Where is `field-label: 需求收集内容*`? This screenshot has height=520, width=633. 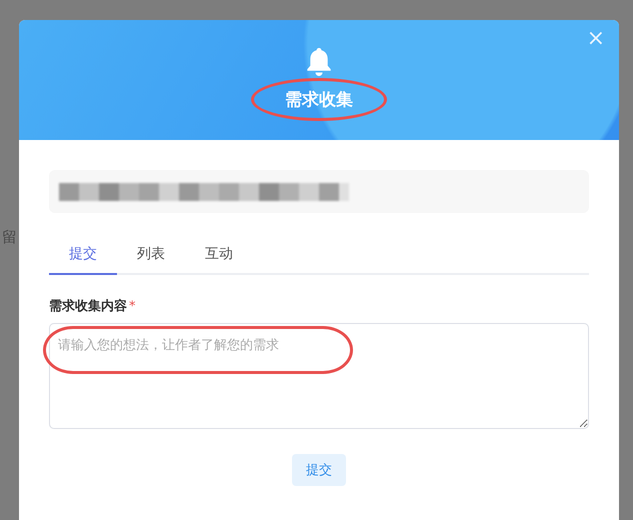
field-label: 需求收集内容* is located at coordinates (92, 306).